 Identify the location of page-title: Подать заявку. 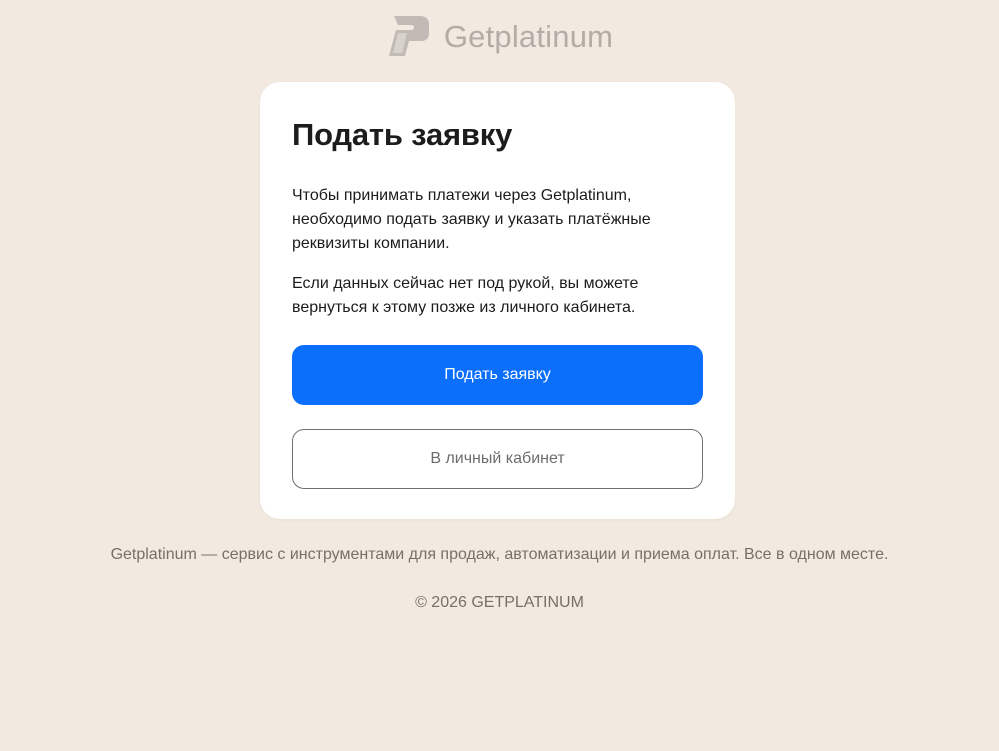
(402, 134).